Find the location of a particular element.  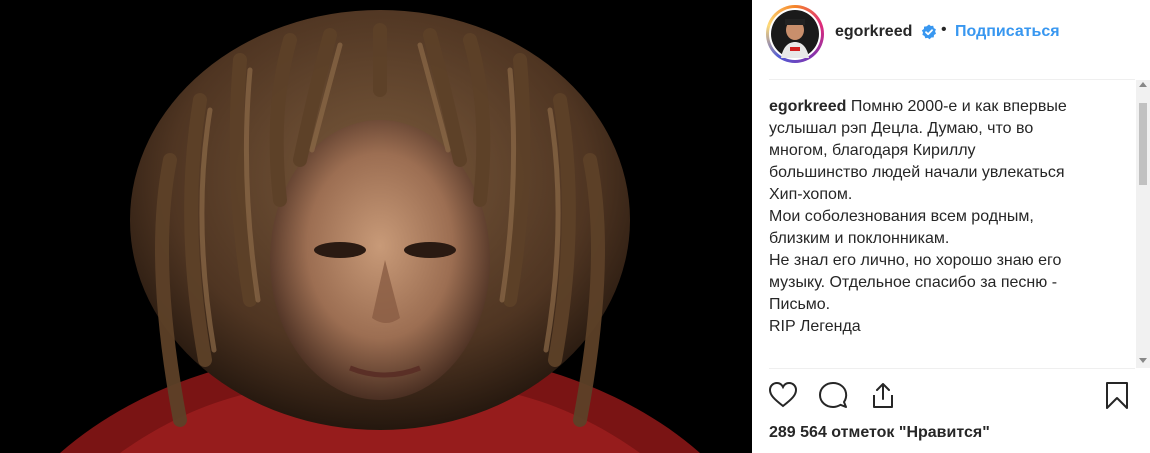

avatar-image is located at coordinates (795, 34).